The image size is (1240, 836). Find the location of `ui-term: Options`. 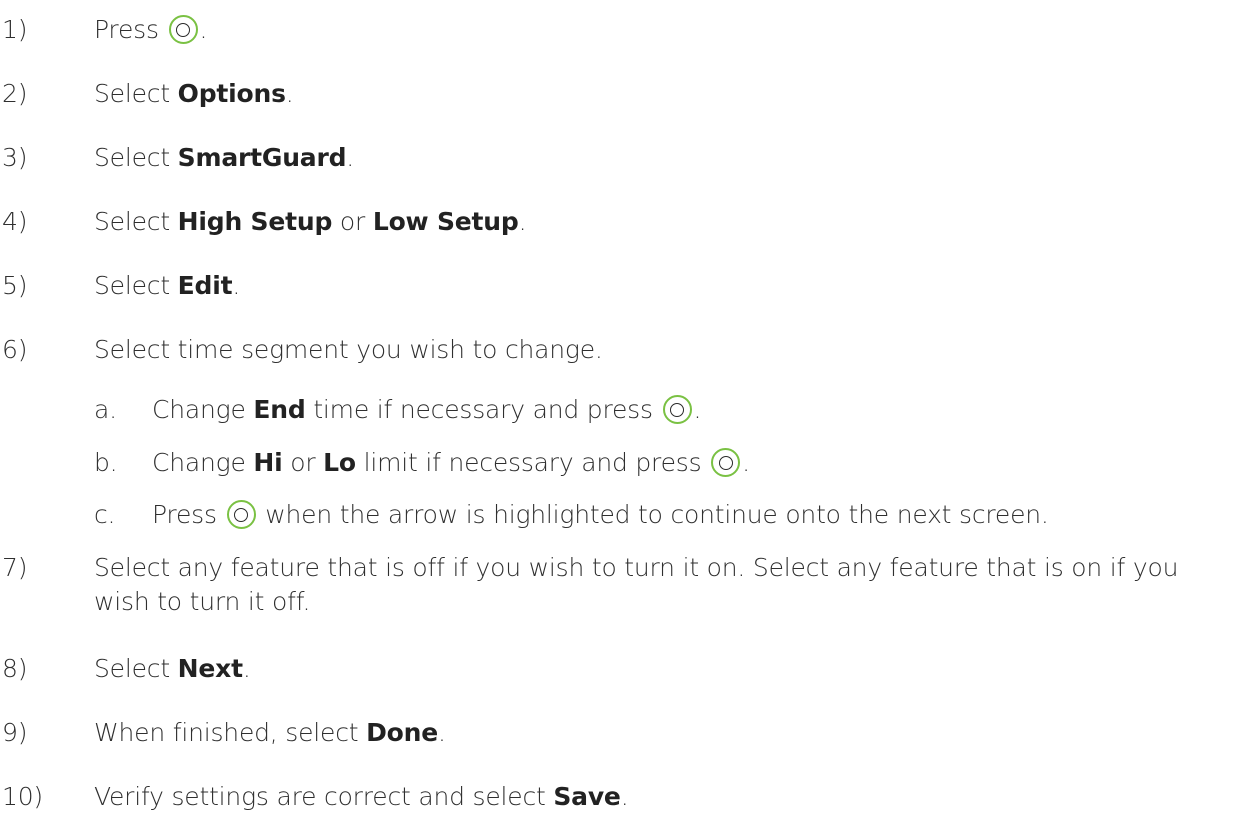

ui-term: Options is located at coordinates (231, 93).